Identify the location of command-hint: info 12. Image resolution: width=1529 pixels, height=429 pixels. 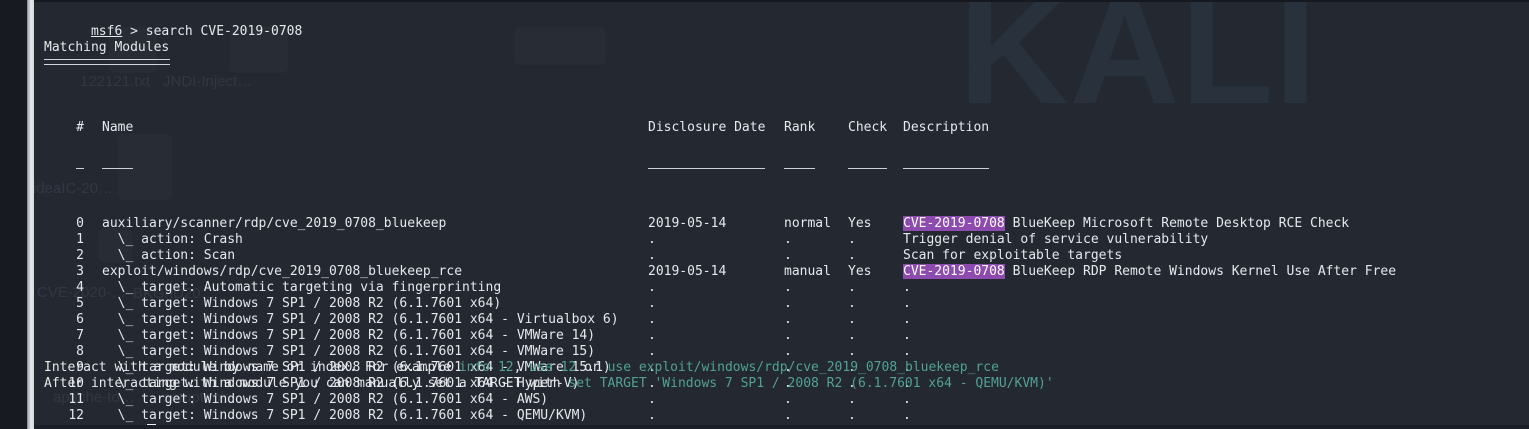
(486, 367).